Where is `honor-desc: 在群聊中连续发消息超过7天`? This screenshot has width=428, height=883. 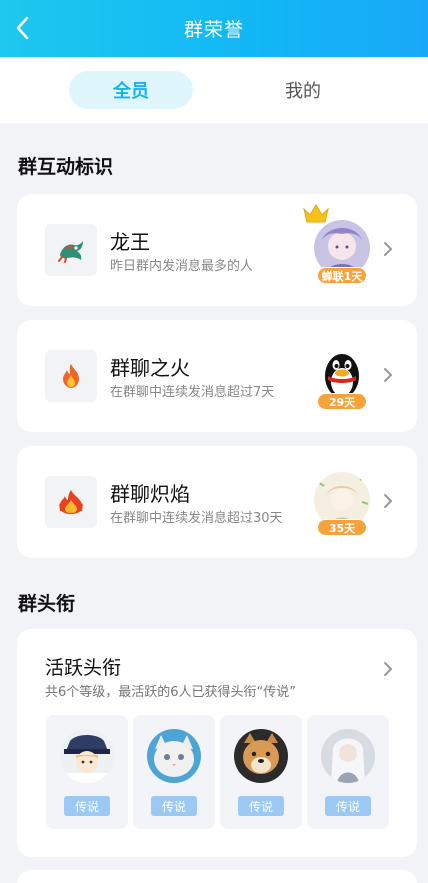 honor-desc: 在群聊中连续发消息超过7天 is located at coordinates (192, 392).